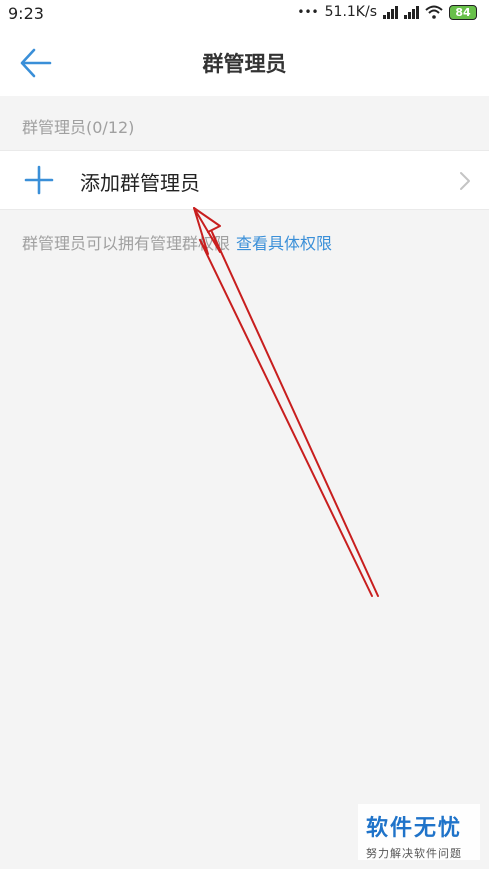 This screenshot has height=869, width=489. Describe the element at coordinates (350, 12) in the screenshot. I see `network-speed: 51.1K/s` at that location.